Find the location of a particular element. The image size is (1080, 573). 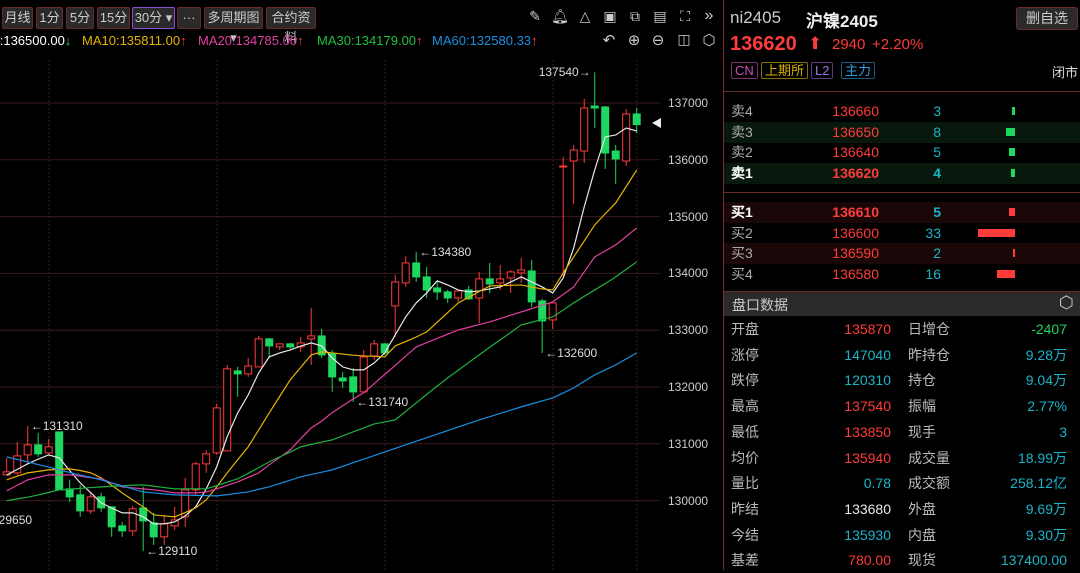

stat-value: 137400.00 is located at coordinates (1033, 560).